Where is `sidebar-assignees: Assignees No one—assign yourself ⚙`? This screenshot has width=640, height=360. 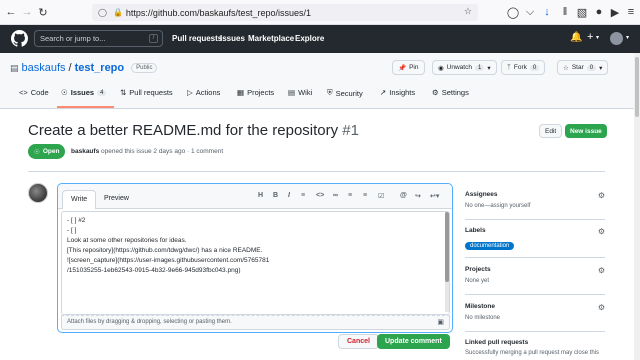
sidebar-assignees: Assignees No one—assign yourself ⚙ is located at coordinates (535, 206).